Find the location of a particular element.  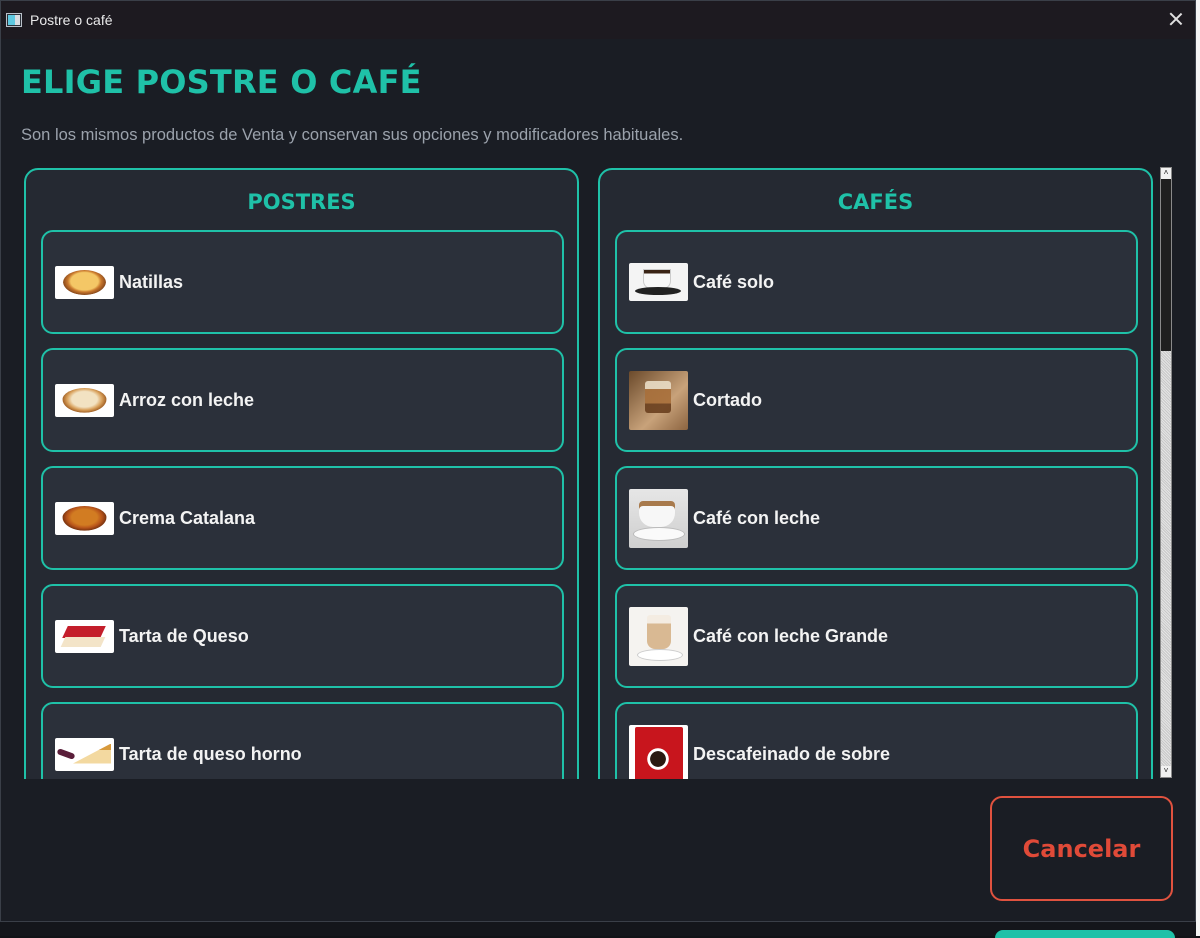

scroll-thumb is located at coordinates (1166, 265).